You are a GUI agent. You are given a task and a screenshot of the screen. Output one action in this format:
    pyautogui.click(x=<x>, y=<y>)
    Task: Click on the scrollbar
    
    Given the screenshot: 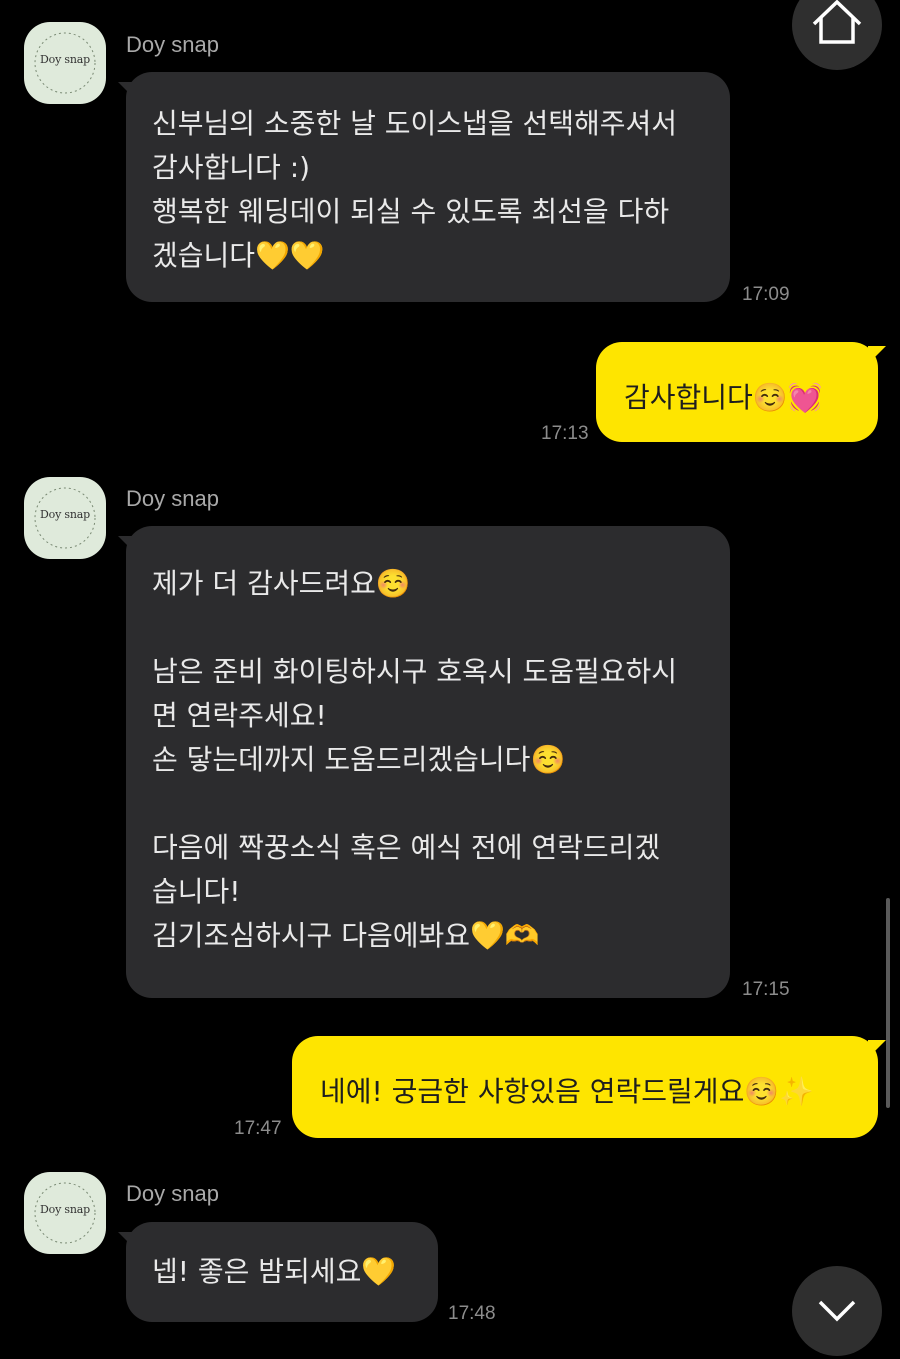 What is the action you would take?
    pyautogui.click(x=888, y=1003)
    